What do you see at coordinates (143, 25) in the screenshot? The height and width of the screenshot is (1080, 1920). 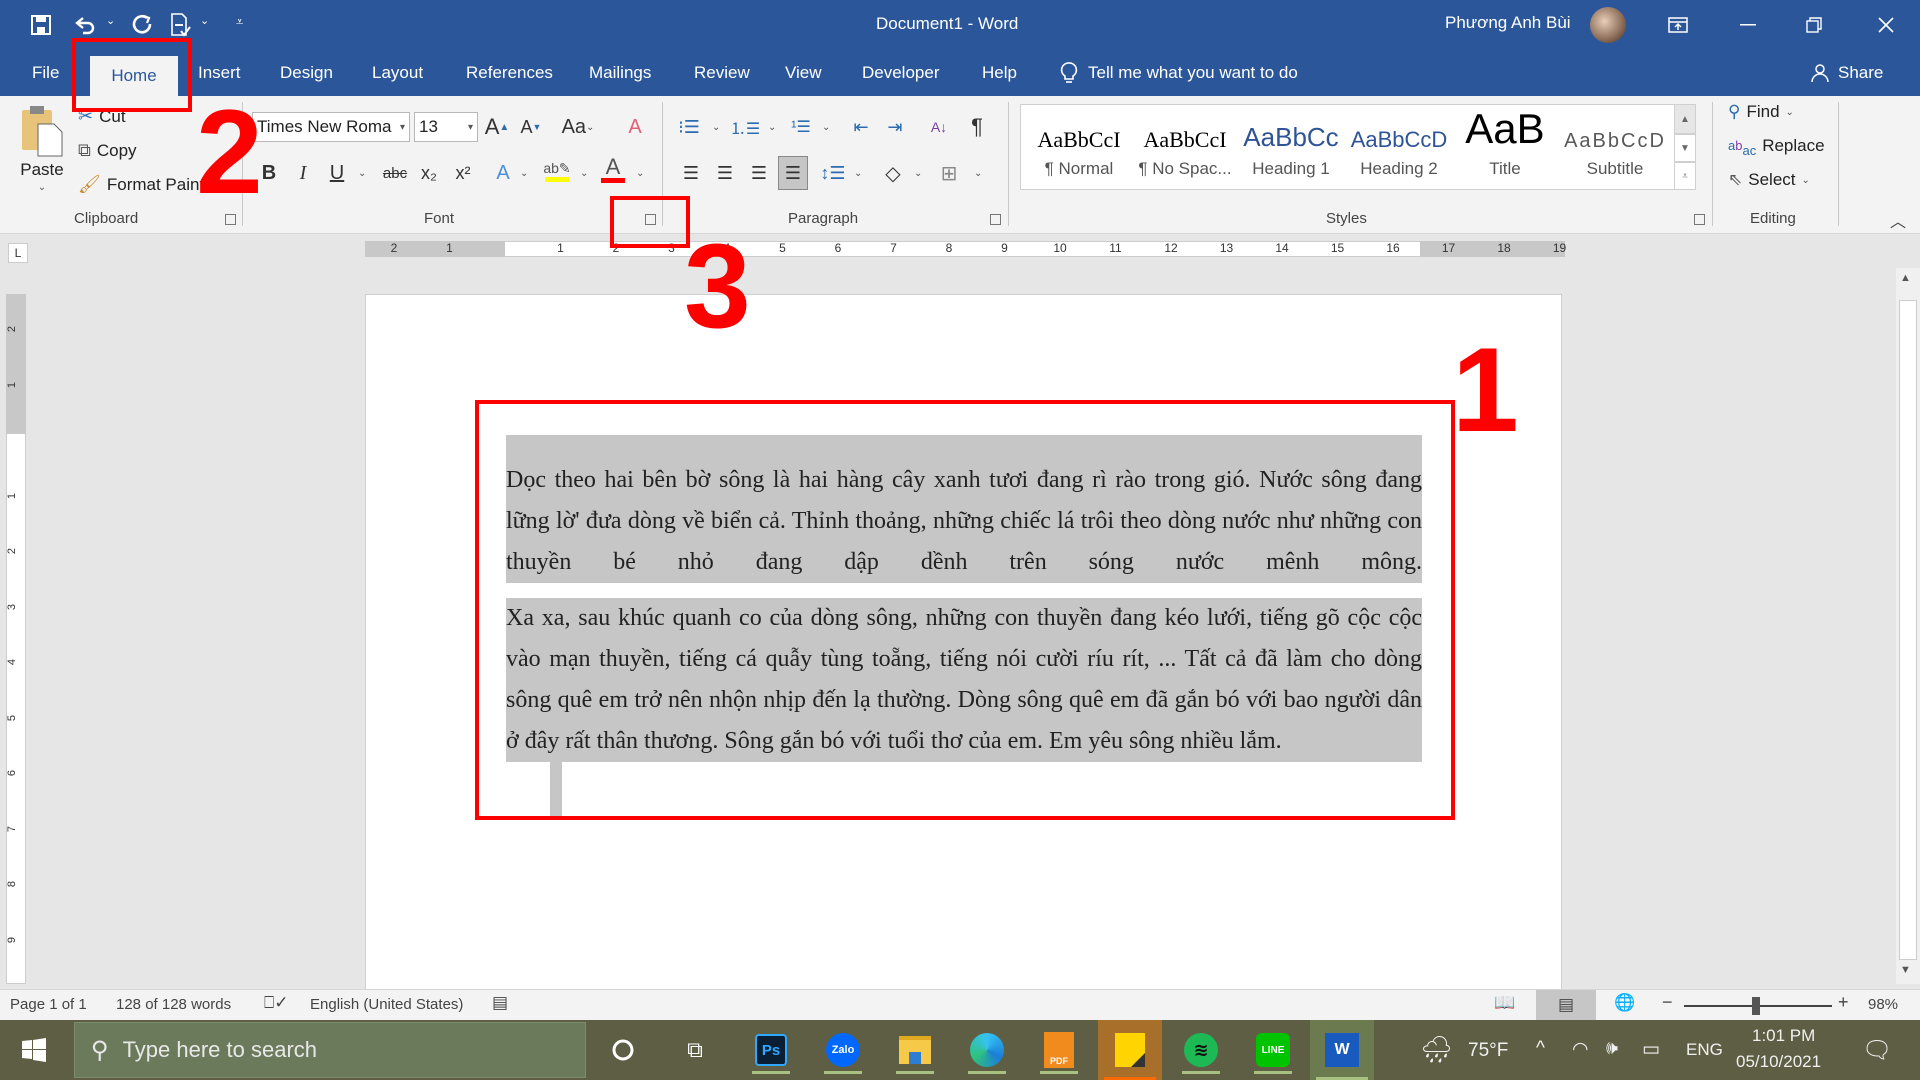 I see `redo-icon` at bounding box center [143, 25].